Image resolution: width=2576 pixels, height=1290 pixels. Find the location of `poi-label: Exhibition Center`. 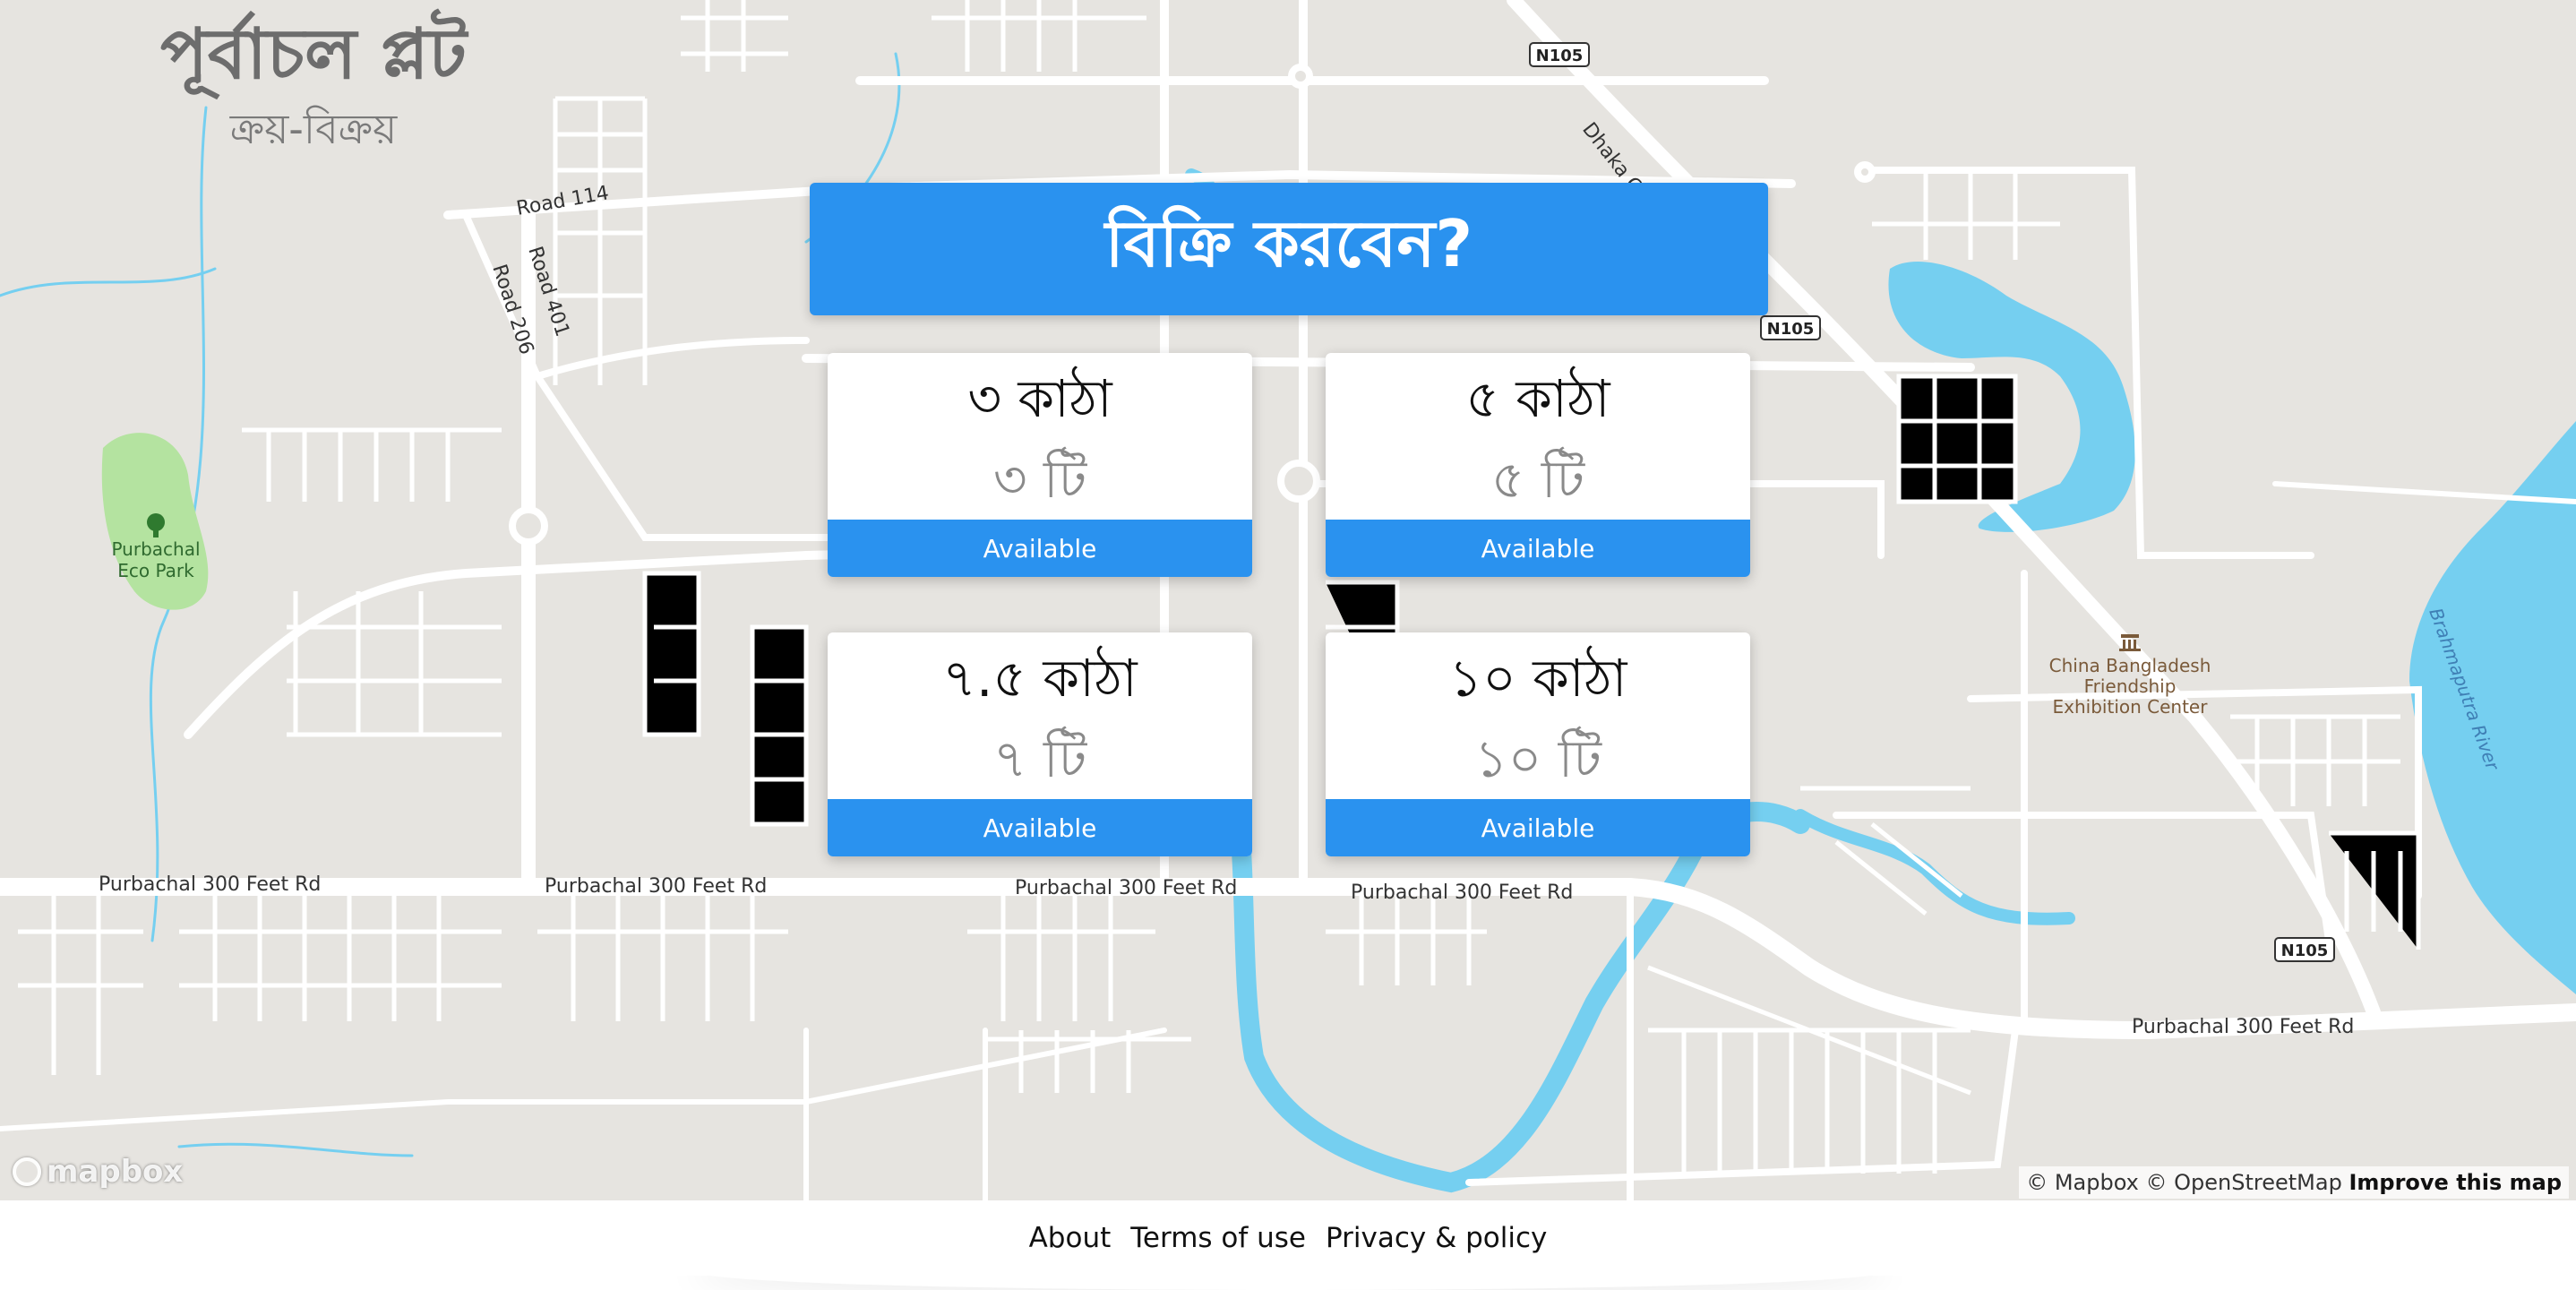

poi-label: Exhibition Center is located at coordinates (2131, 707).